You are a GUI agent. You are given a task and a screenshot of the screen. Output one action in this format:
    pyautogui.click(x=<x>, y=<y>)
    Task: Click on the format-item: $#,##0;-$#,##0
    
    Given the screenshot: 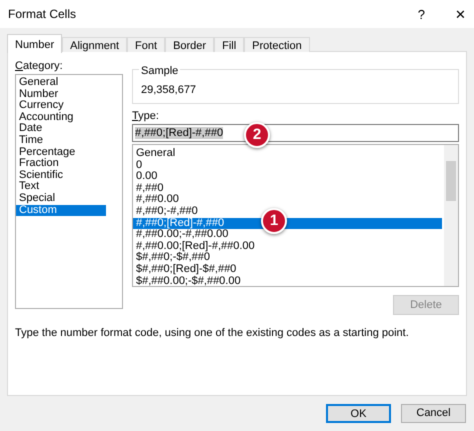 What is the action you would take?
    pyautogui.click(x=287, y=258)
    